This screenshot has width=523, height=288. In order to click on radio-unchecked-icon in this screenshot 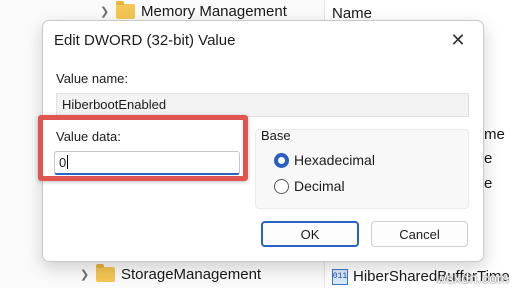, I will do `click(281, 186)`.